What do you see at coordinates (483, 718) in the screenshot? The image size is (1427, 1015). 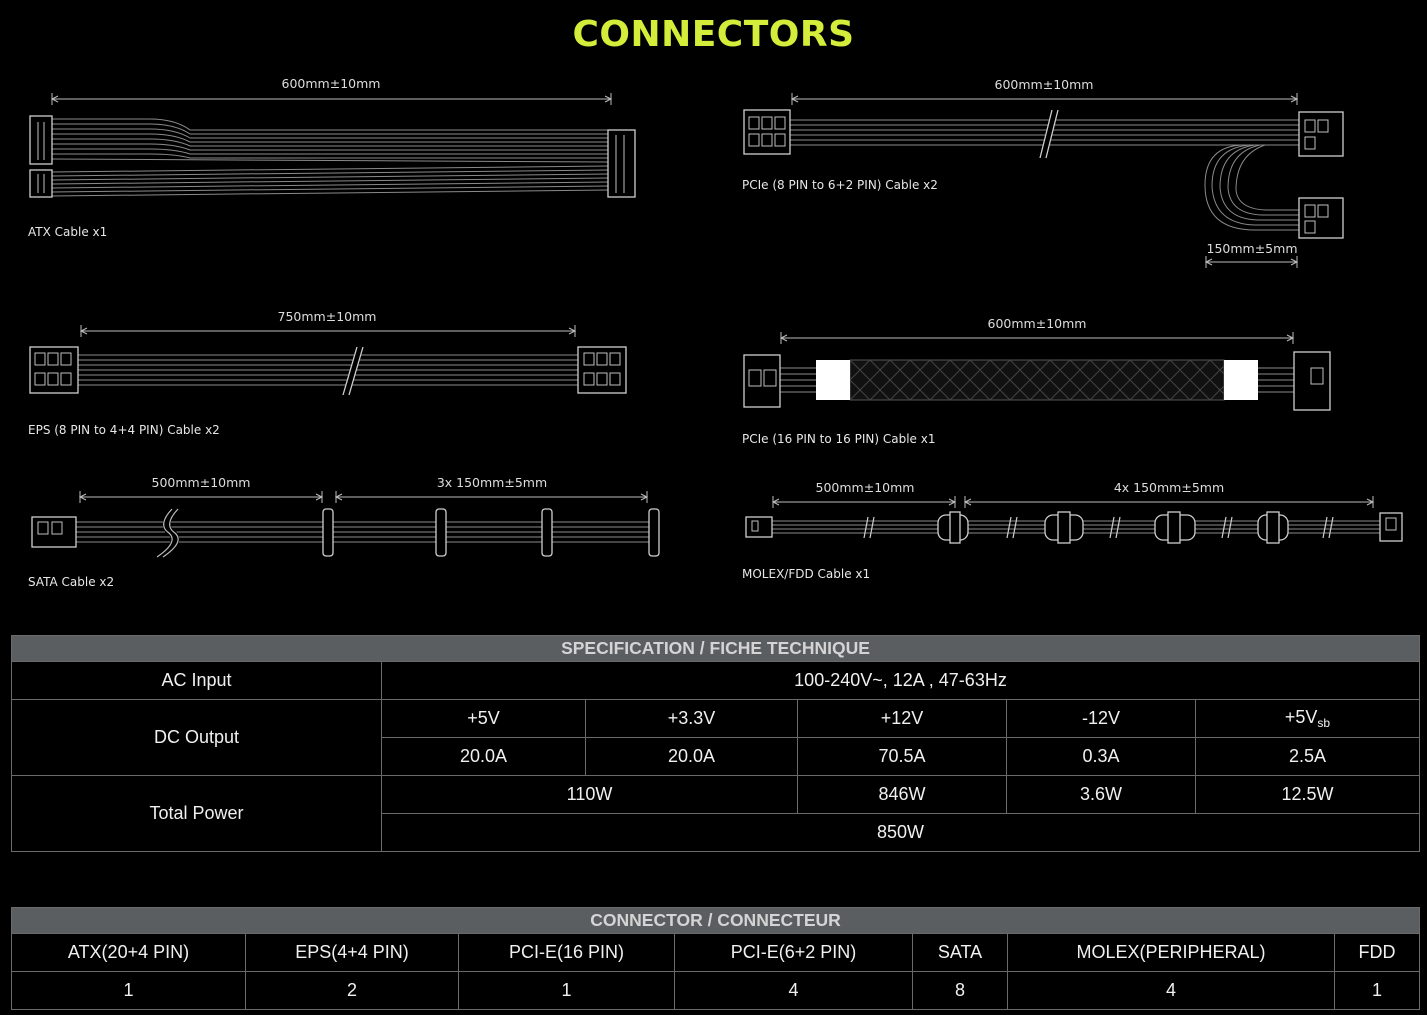 I see `rail-5v: +5V` at bounding box center [483, 718].